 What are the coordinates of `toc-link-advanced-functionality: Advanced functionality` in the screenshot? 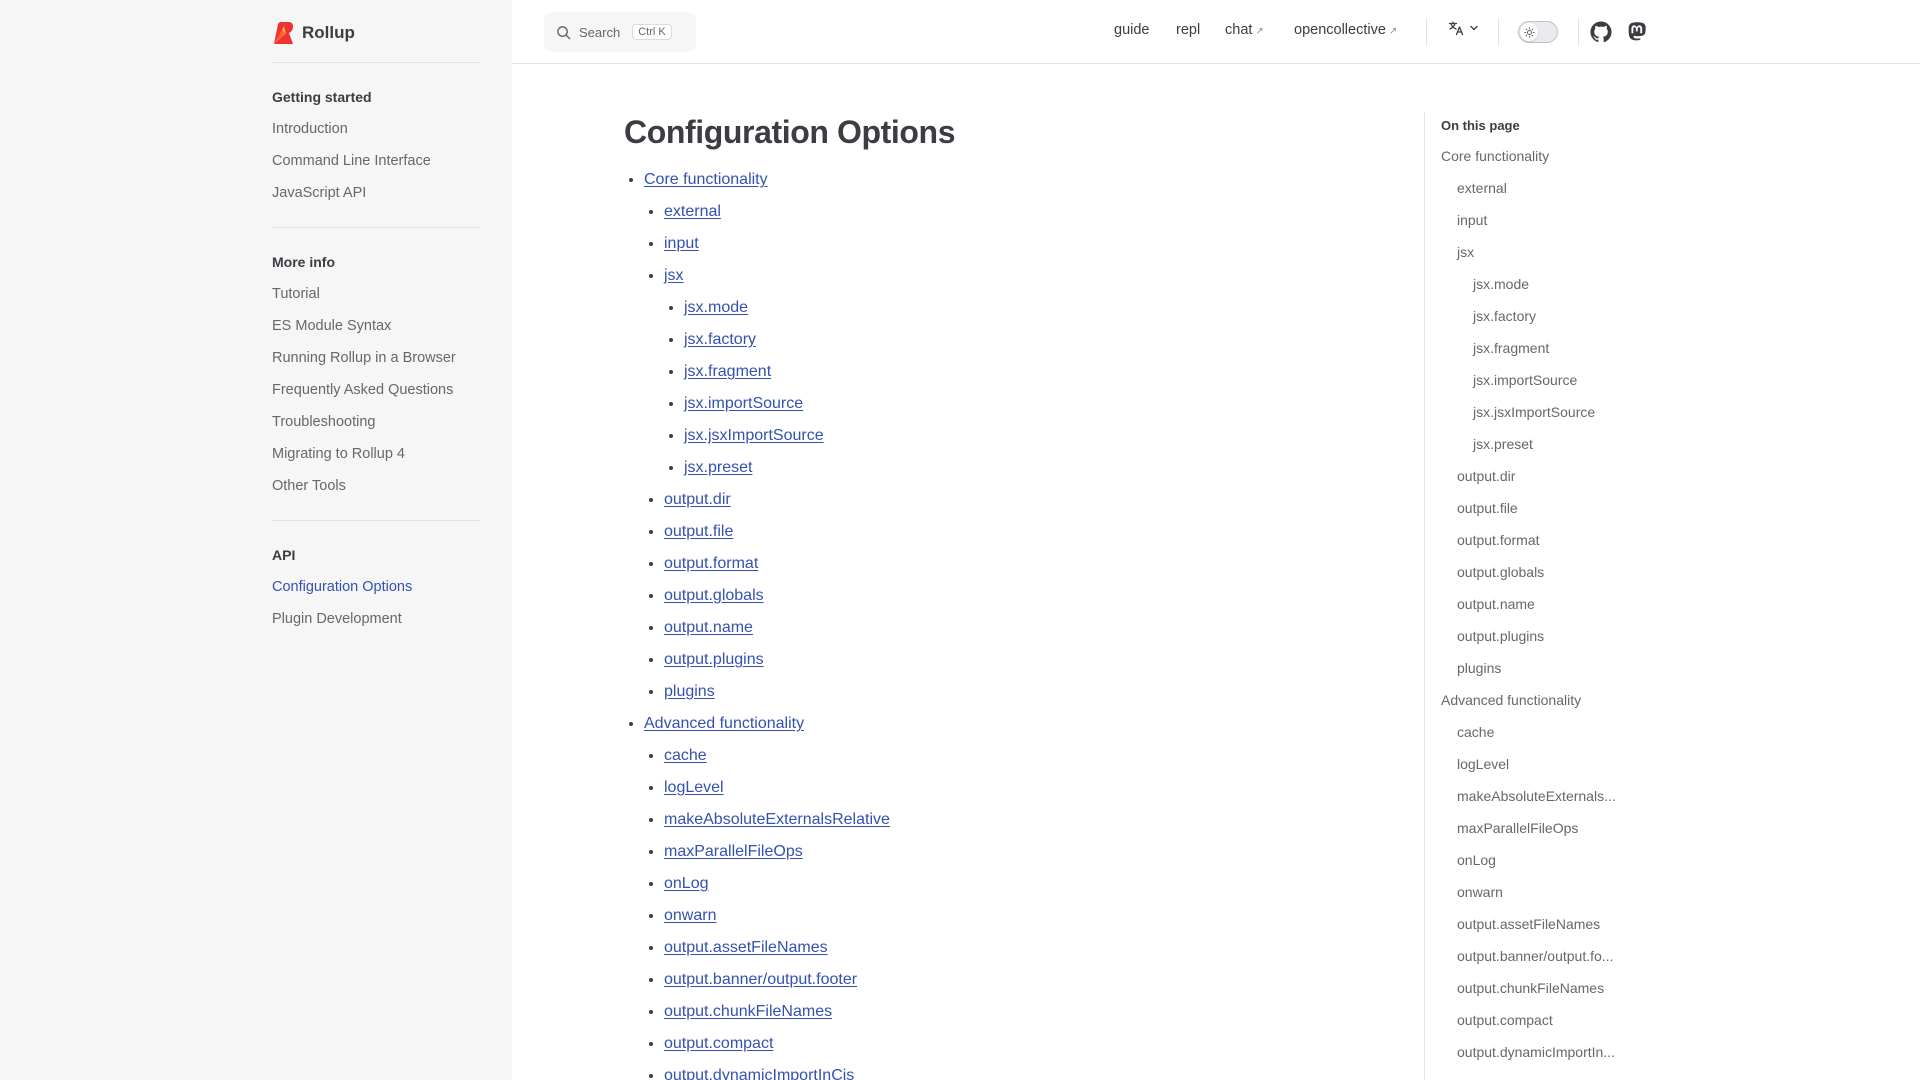 It's located at (724, 723).